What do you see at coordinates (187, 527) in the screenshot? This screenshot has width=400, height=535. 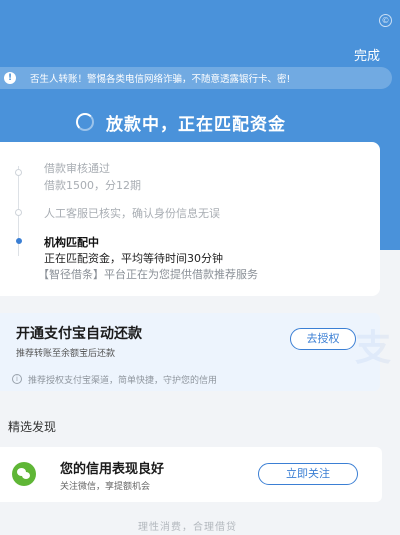 I see `footer-slogan: 理性消费，合理借贷` at bounding box center [187, 527].